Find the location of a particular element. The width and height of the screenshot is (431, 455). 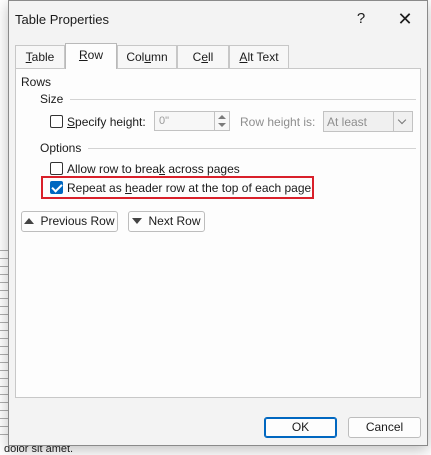

tab-alt-text-label: lt Text is located at coordinates (263, 57).